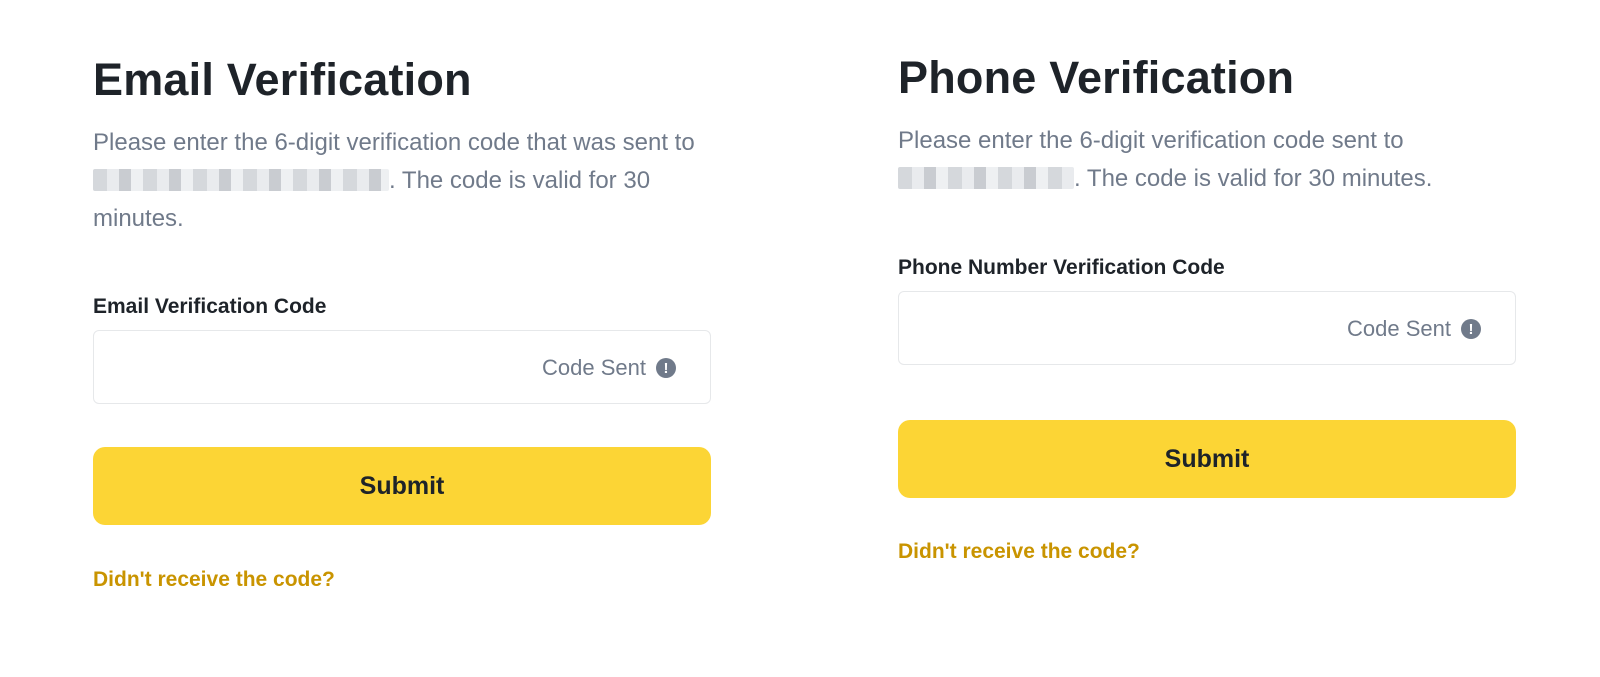 The height and width of the screenshot is (677, 1600). I want to click on email-code-field: Code Sent !, so click(402, 367).